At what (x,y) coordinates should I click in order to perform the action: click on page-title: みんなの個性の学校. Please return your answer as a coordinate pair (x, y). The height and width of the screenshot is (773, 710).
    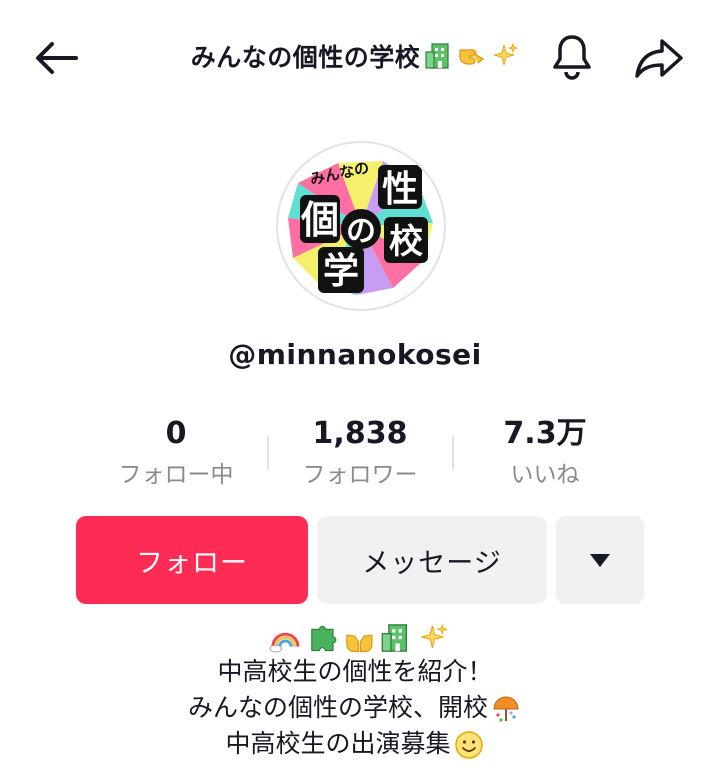
    Looking at the image, I should click on (355, 58).